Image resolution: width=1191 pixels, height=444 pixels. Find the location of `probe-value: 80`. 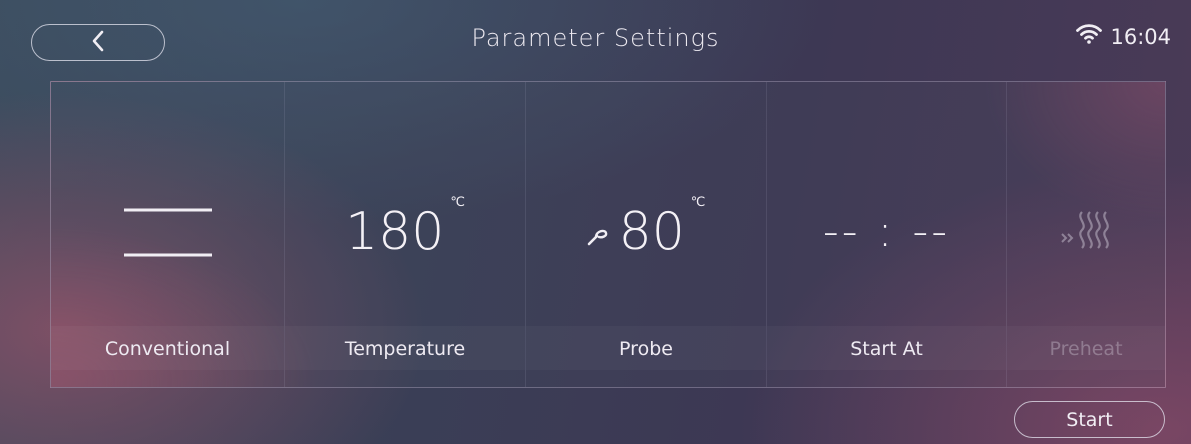

probe-value: 80 is located at coordinates (651, 232).